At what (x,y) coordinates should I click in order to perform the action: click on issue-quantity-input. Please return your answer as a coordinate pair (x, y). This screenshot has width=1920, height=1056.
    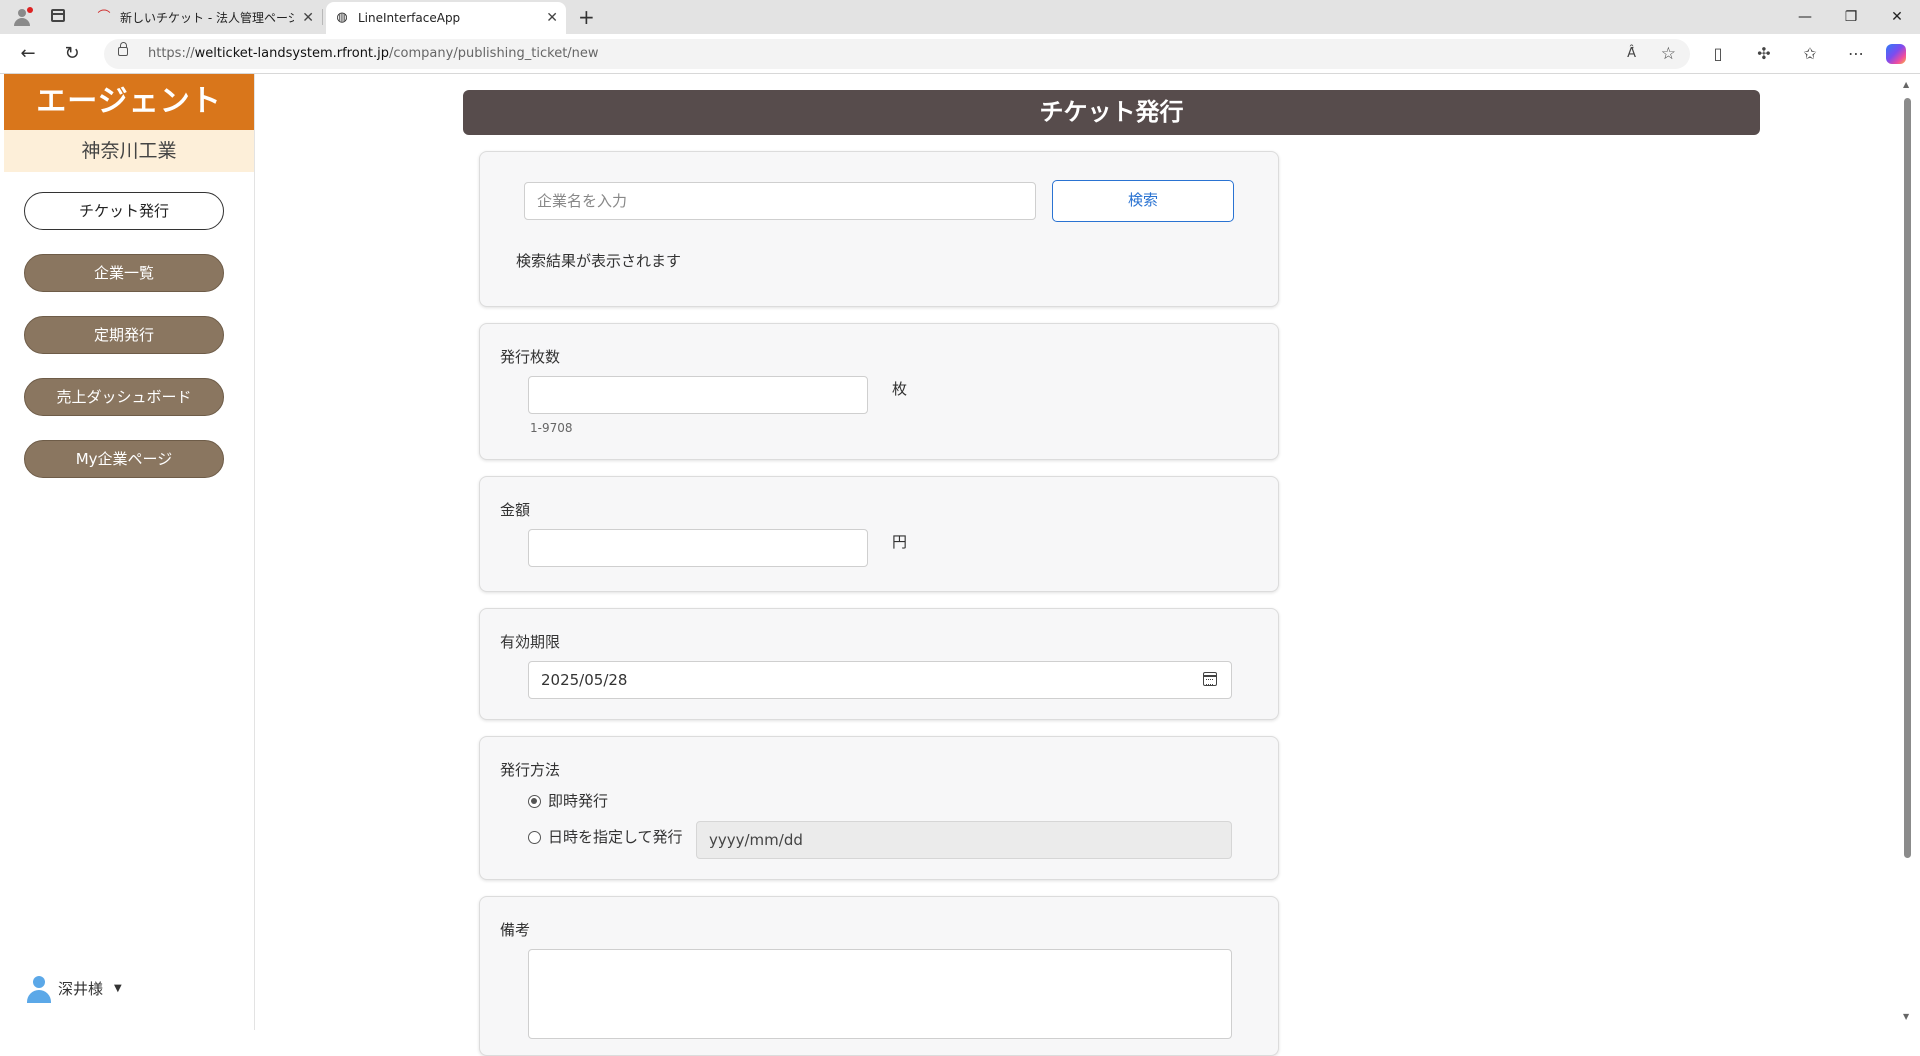
    Looking at the image, I should click on (698, 395).